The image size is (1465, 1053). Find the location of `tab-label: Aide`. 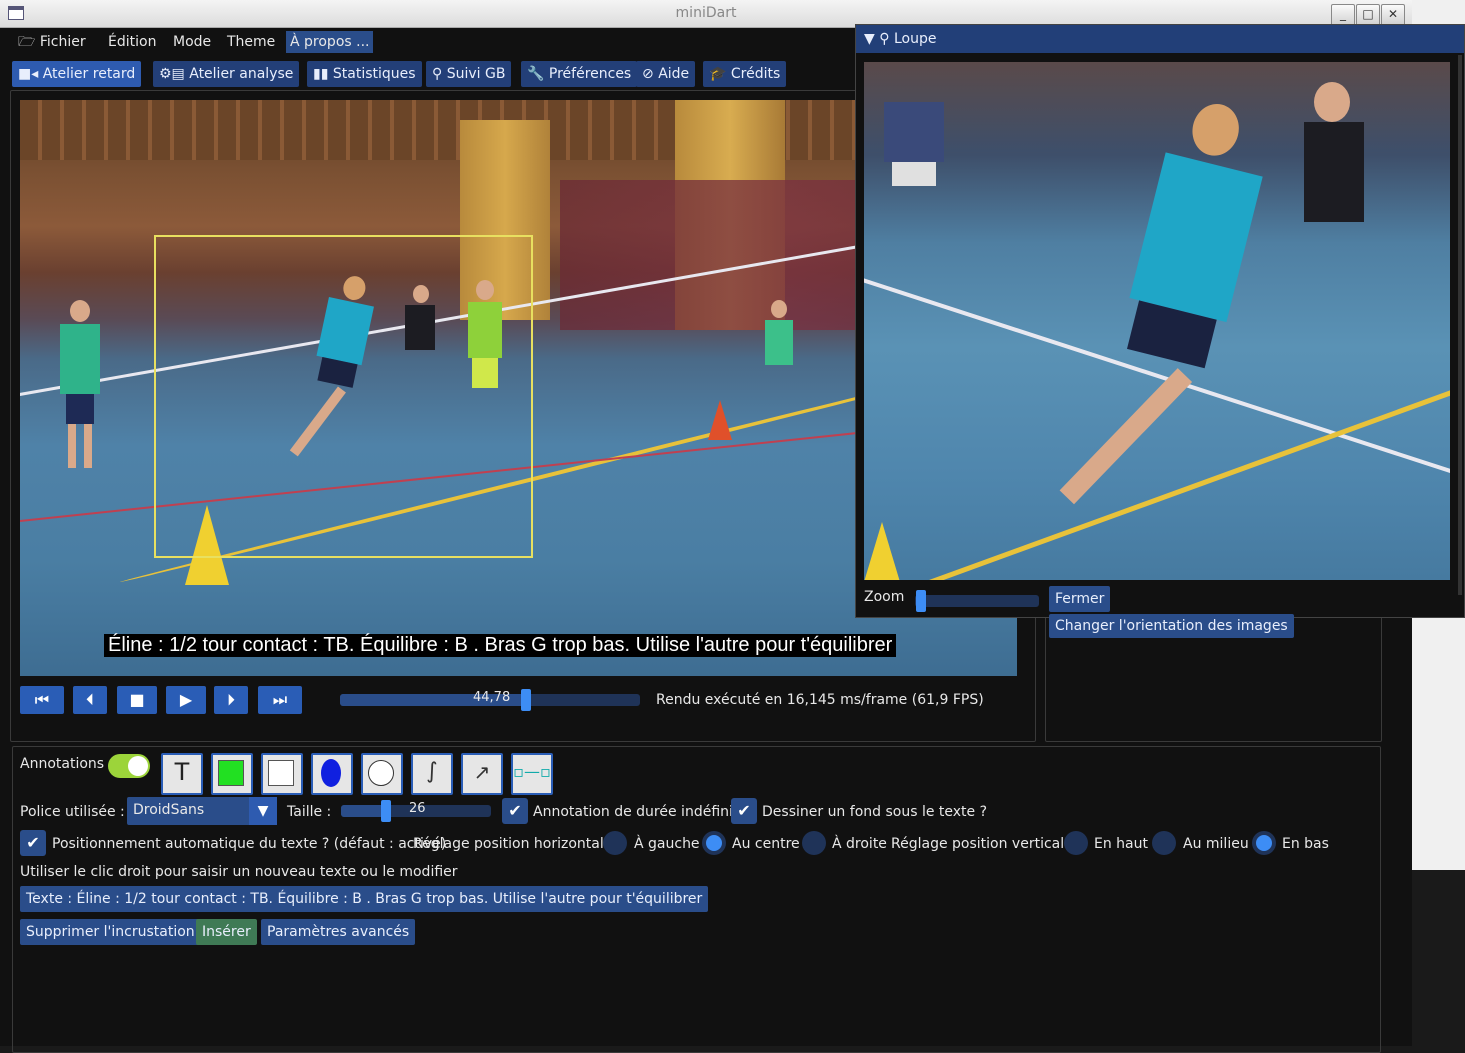

tab-label: Aide is located at coordinates (674, 74).